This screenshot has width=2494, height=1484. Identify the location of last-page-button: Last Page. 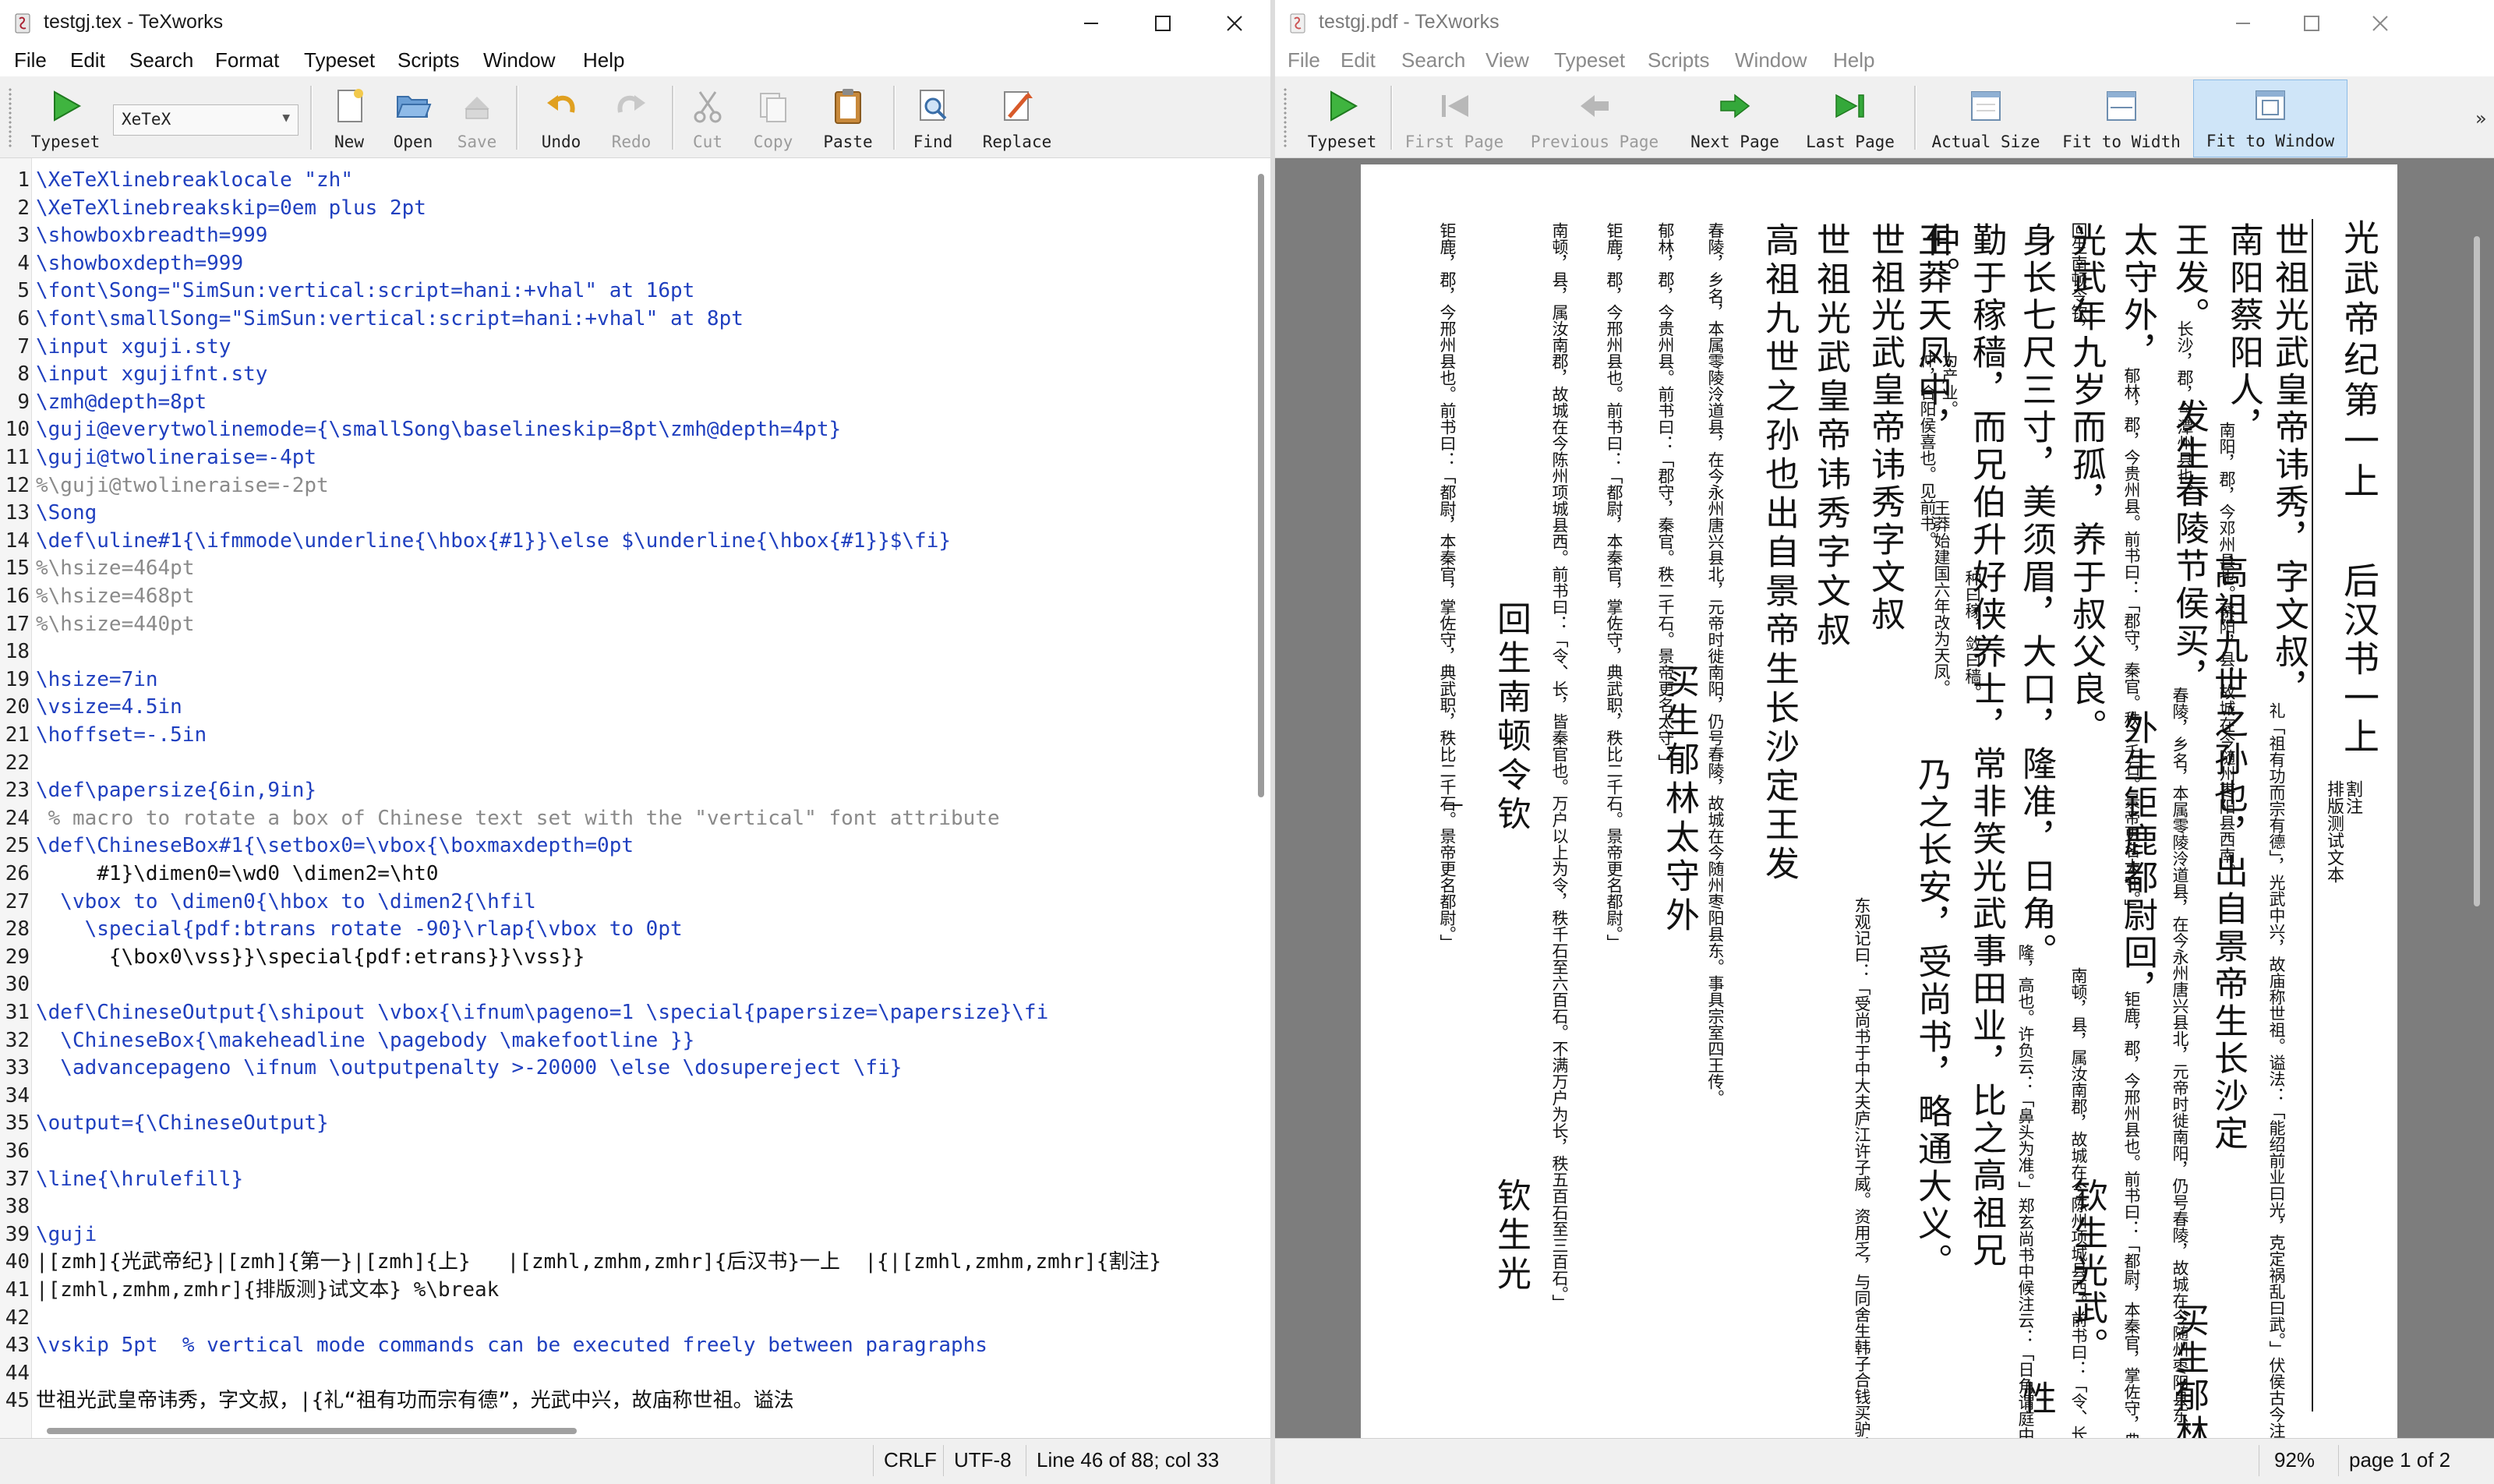
(1850, 117).